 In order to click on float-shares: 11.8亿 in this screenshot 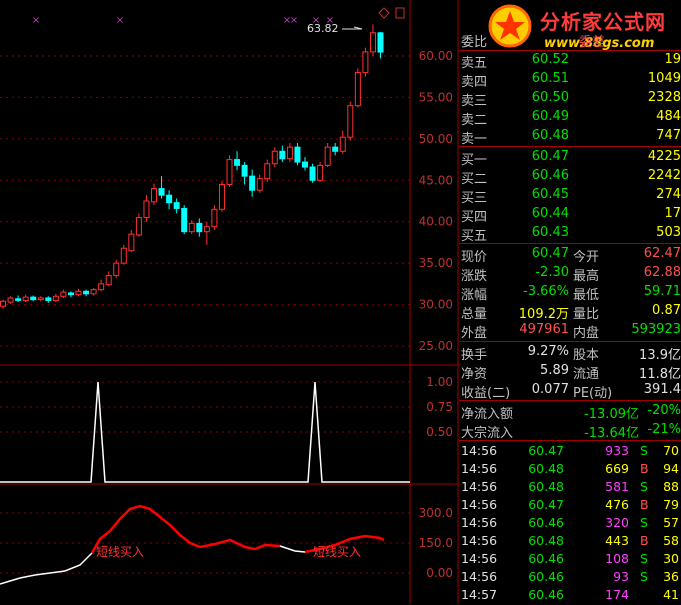, I will do `click(660, 374)`.